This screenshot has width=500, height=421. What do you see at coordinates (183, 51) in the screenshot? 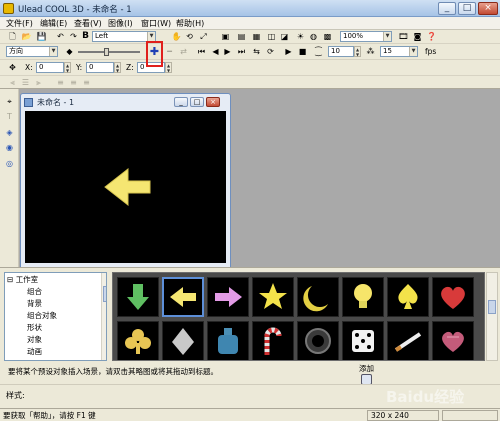
I see `reverse-icon: ⇄` at bounding box center [183, 51].